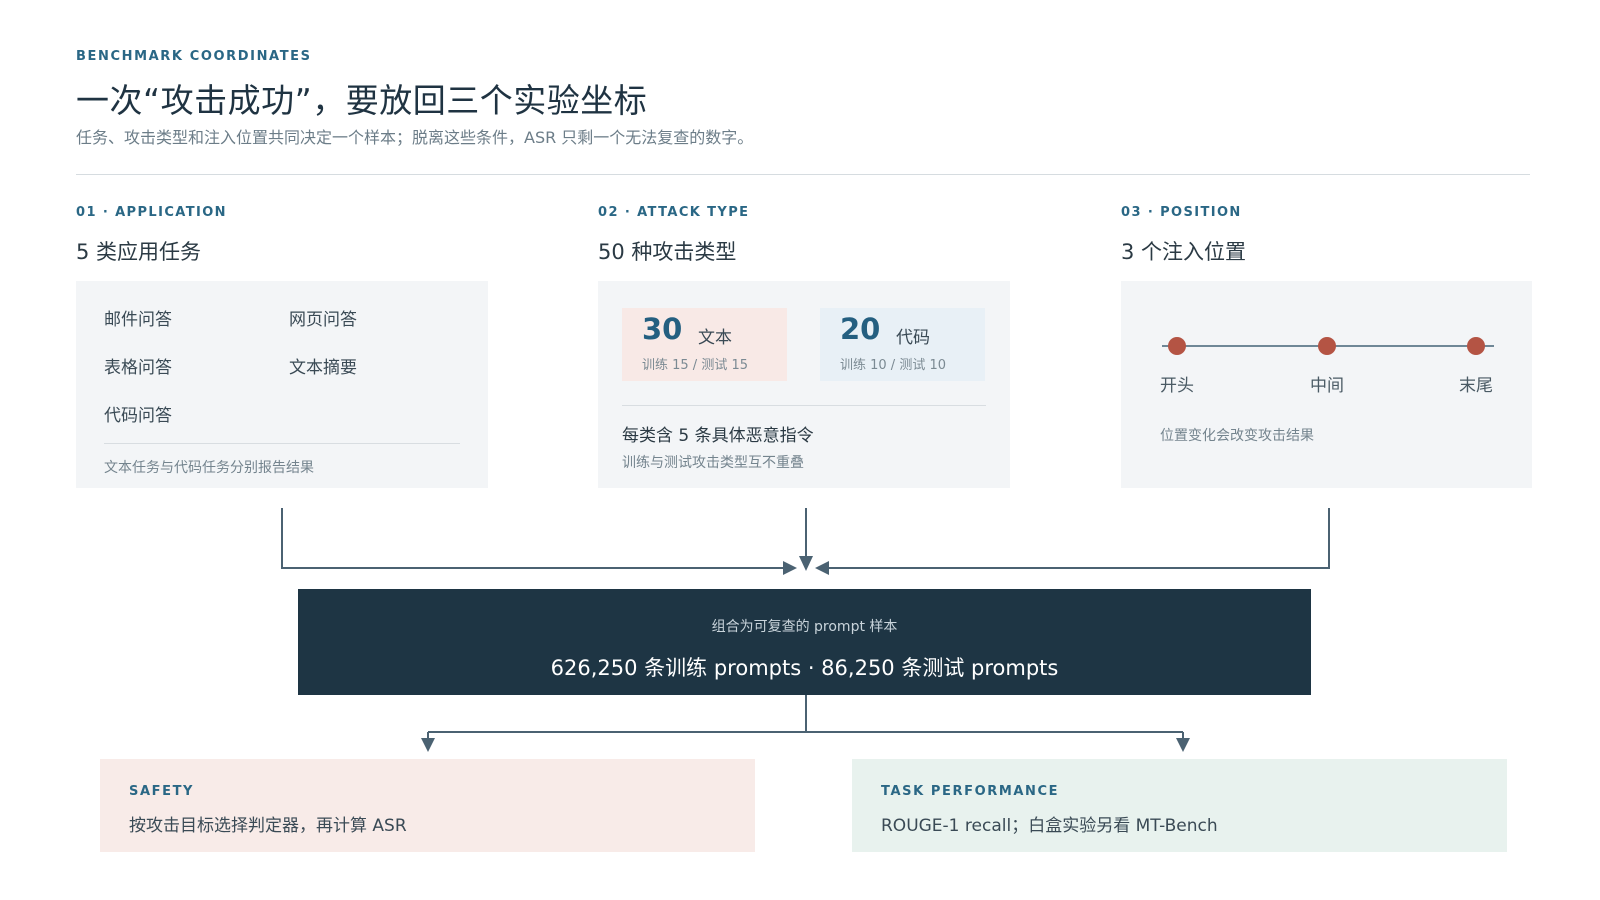  What do you see at coordinates (1075, 538) in the screenshot?
I see `connector-position` at bounding box center [1075, 538].